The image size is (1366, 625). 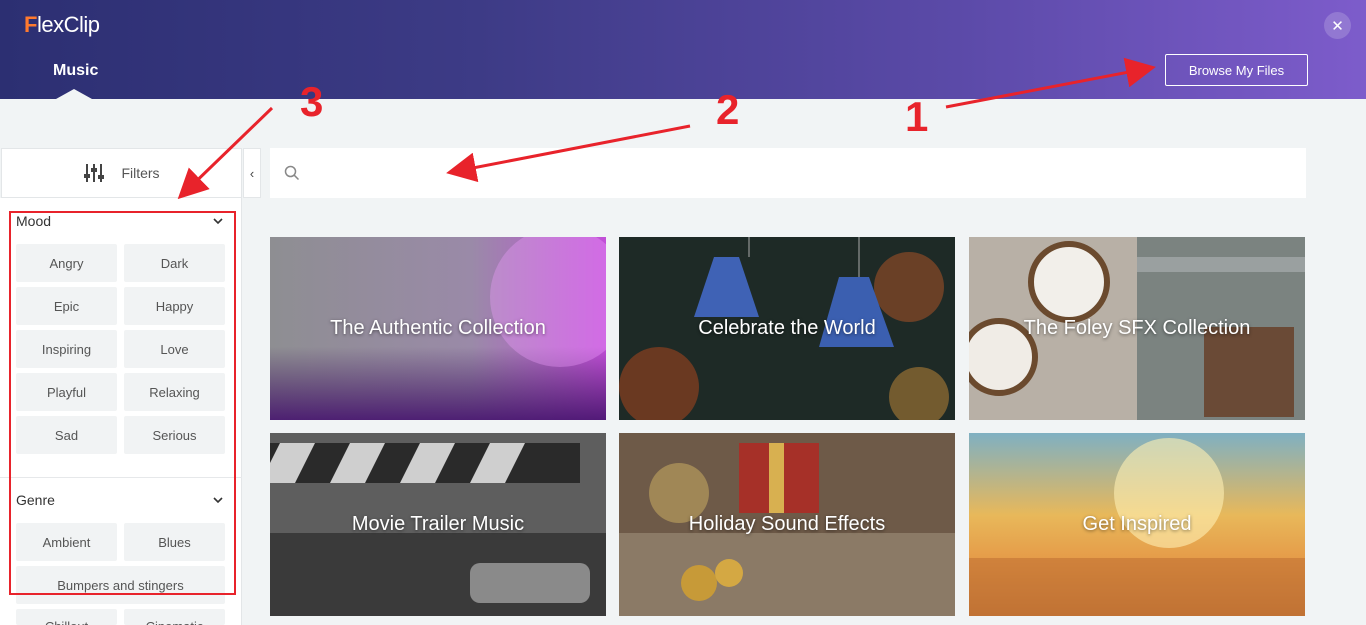 I want to click on annotation-number-1: 1, so click(x=917, y=116).